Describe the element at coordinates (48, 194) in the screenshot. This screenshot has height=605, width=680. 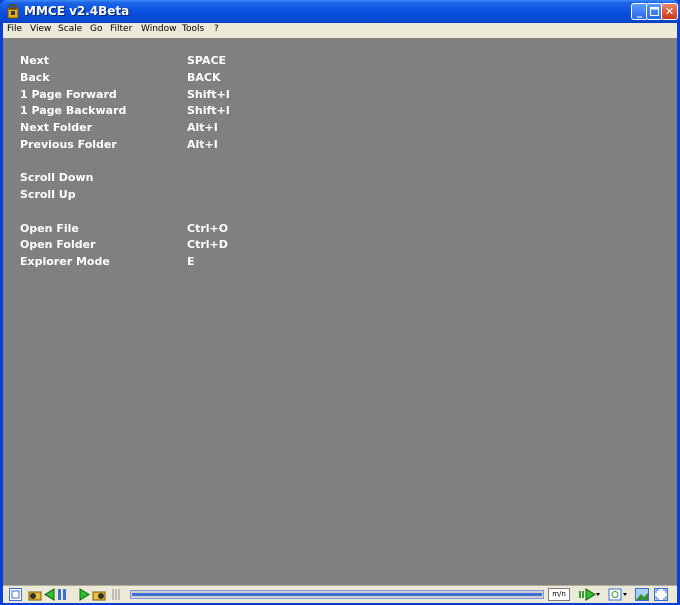
I see `shortcut-label: Scroll Up` at that location.